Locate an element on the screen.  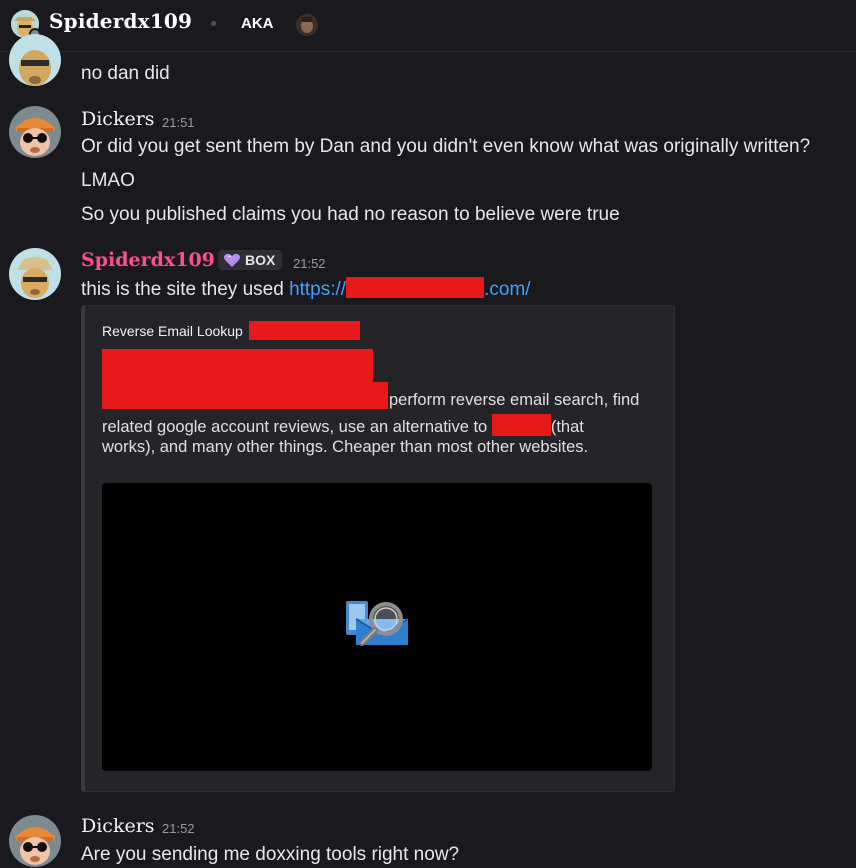
site-link: https:// .com/ is located at coordinates (410, 288).